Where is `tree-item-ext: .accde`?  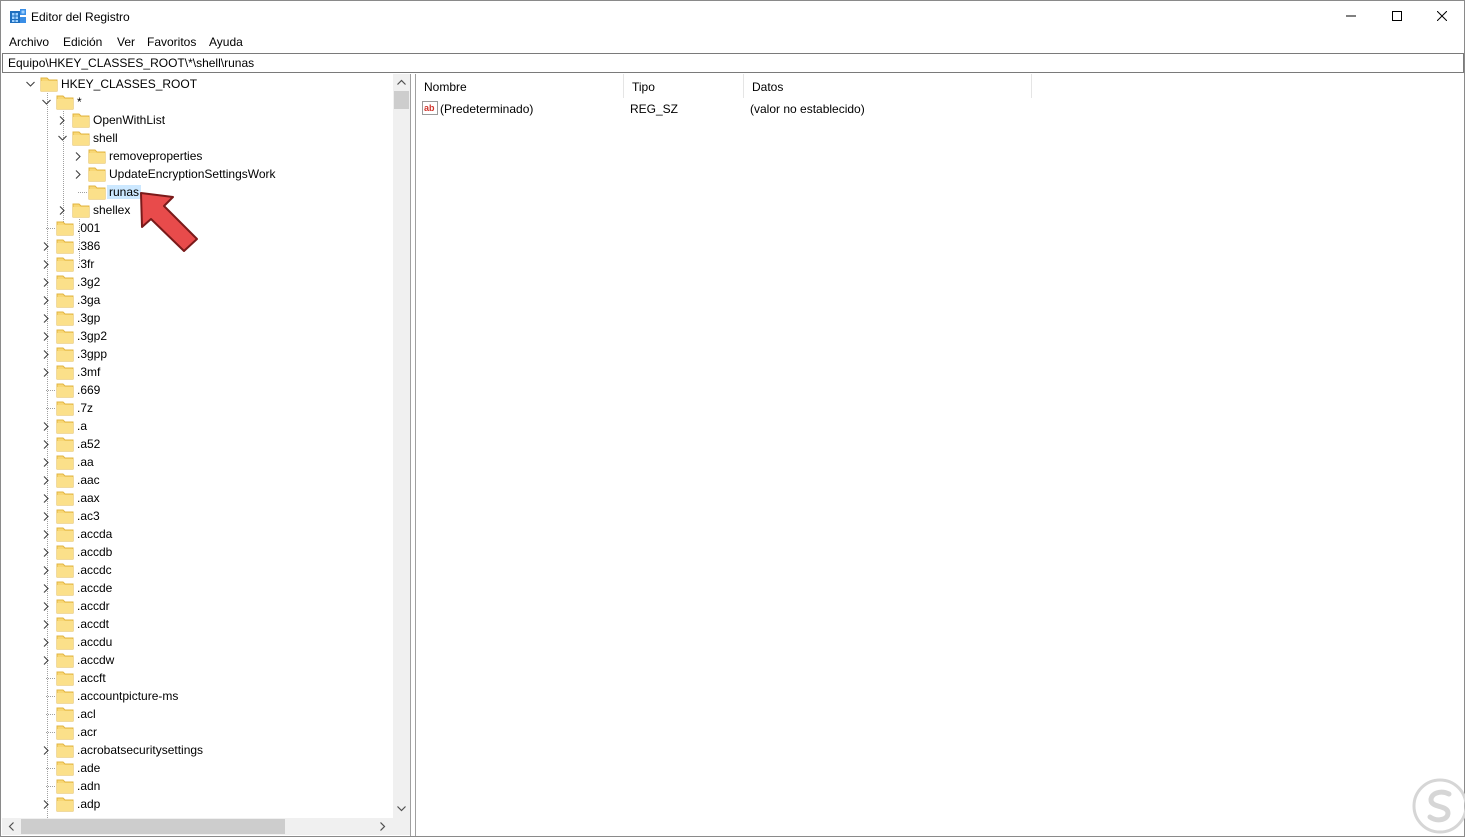
tree-item-ext: .accde is located at coordinates (197, 588).